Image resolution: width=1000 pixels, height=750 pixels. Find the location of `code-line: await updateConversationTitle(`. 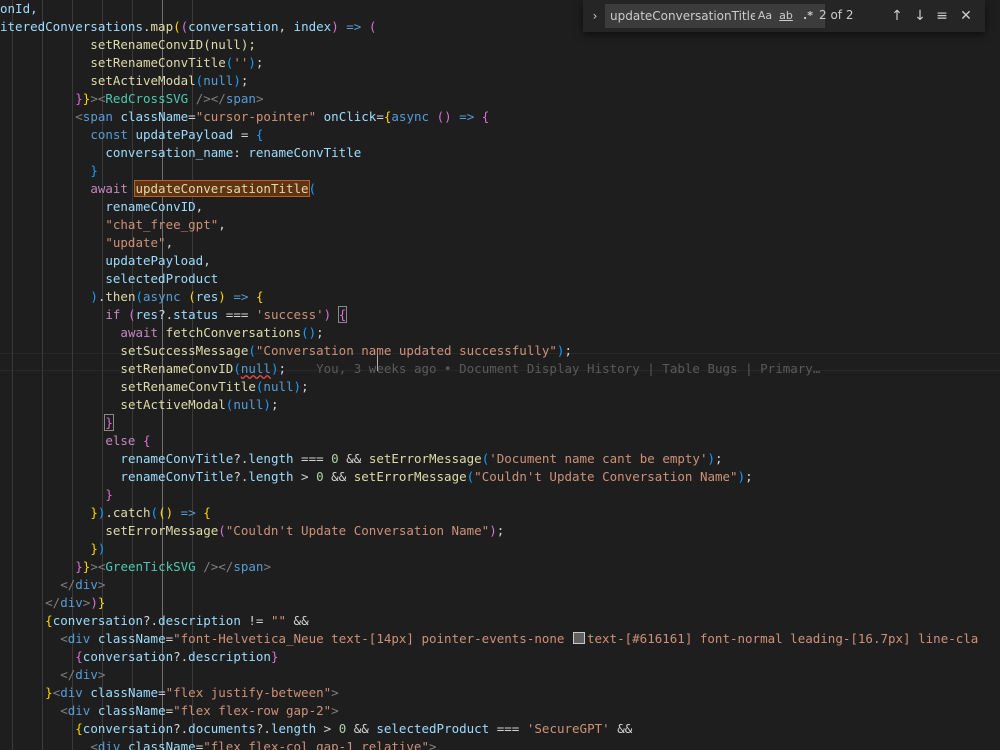

code-line: await updateConversationTitle( is located at coordinates (158, 189).